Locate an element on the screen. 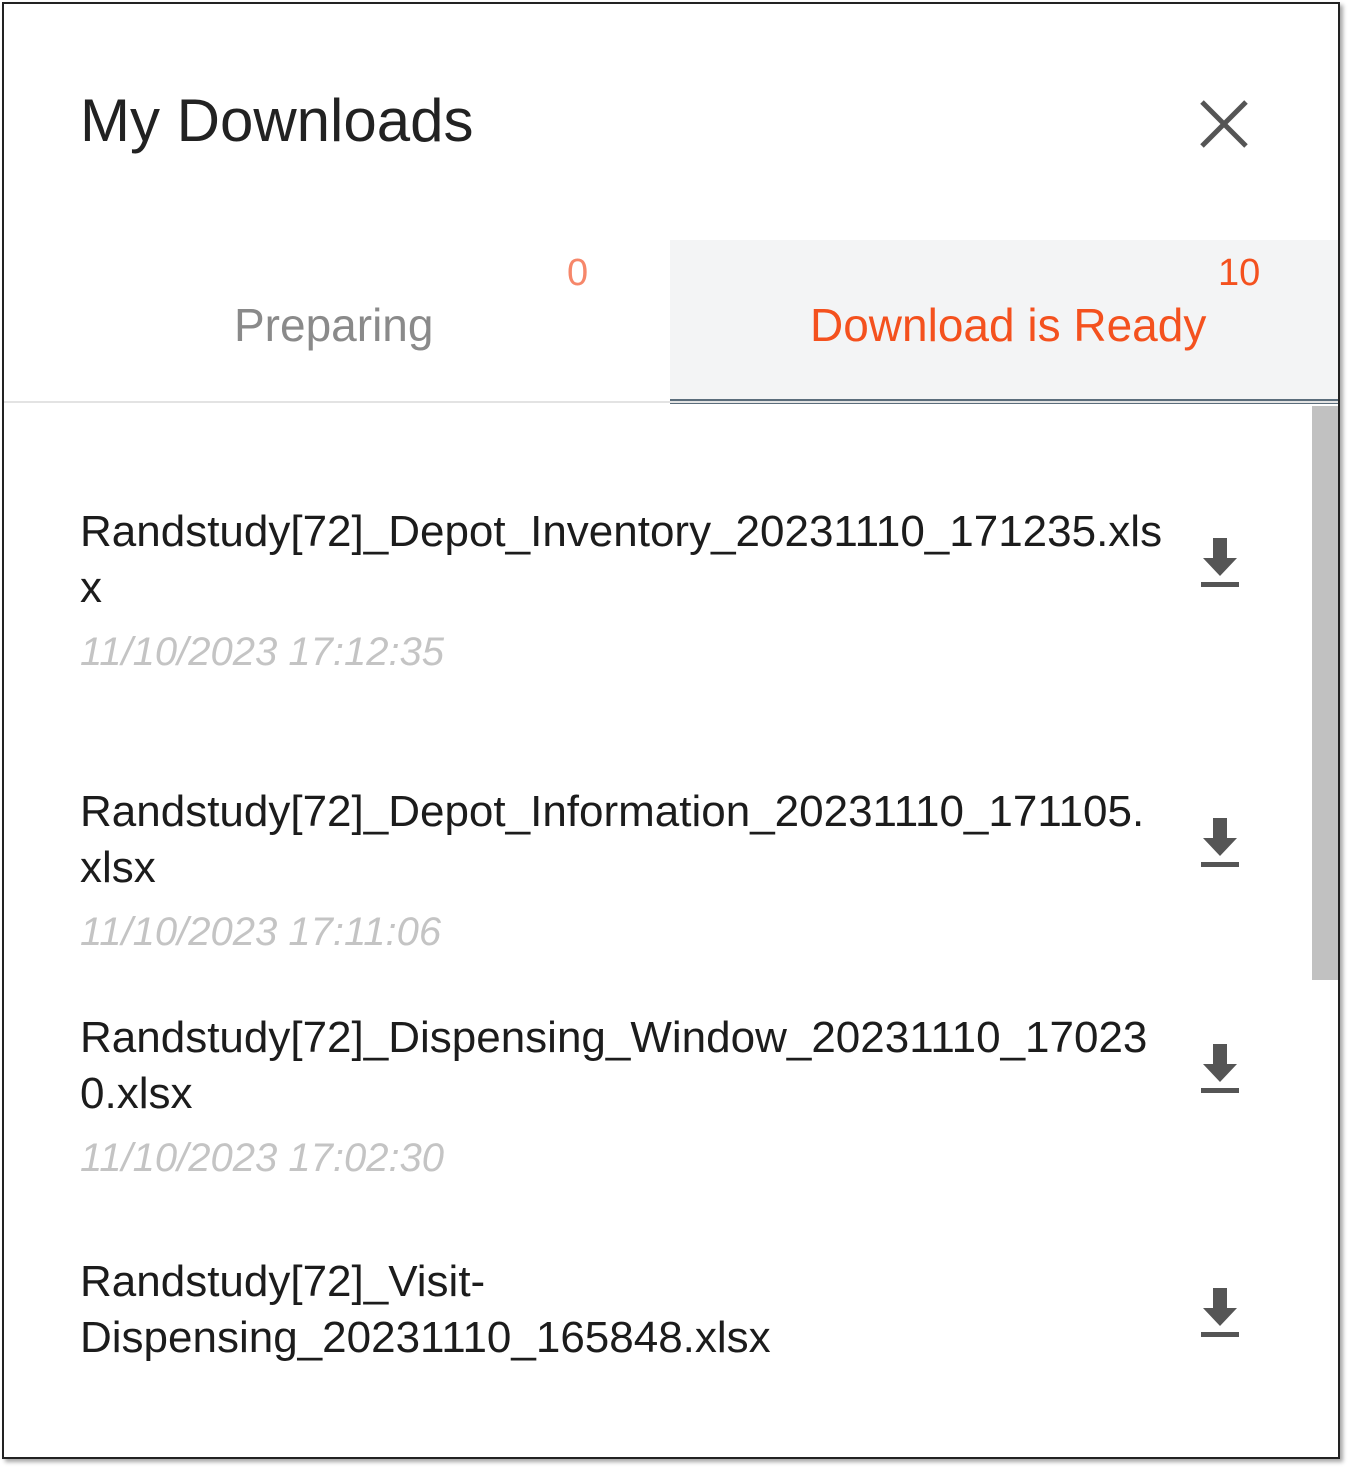 The image size is (1350, 1468). tab-preparing: 0 Preparing is located at coordinates (337, 320).